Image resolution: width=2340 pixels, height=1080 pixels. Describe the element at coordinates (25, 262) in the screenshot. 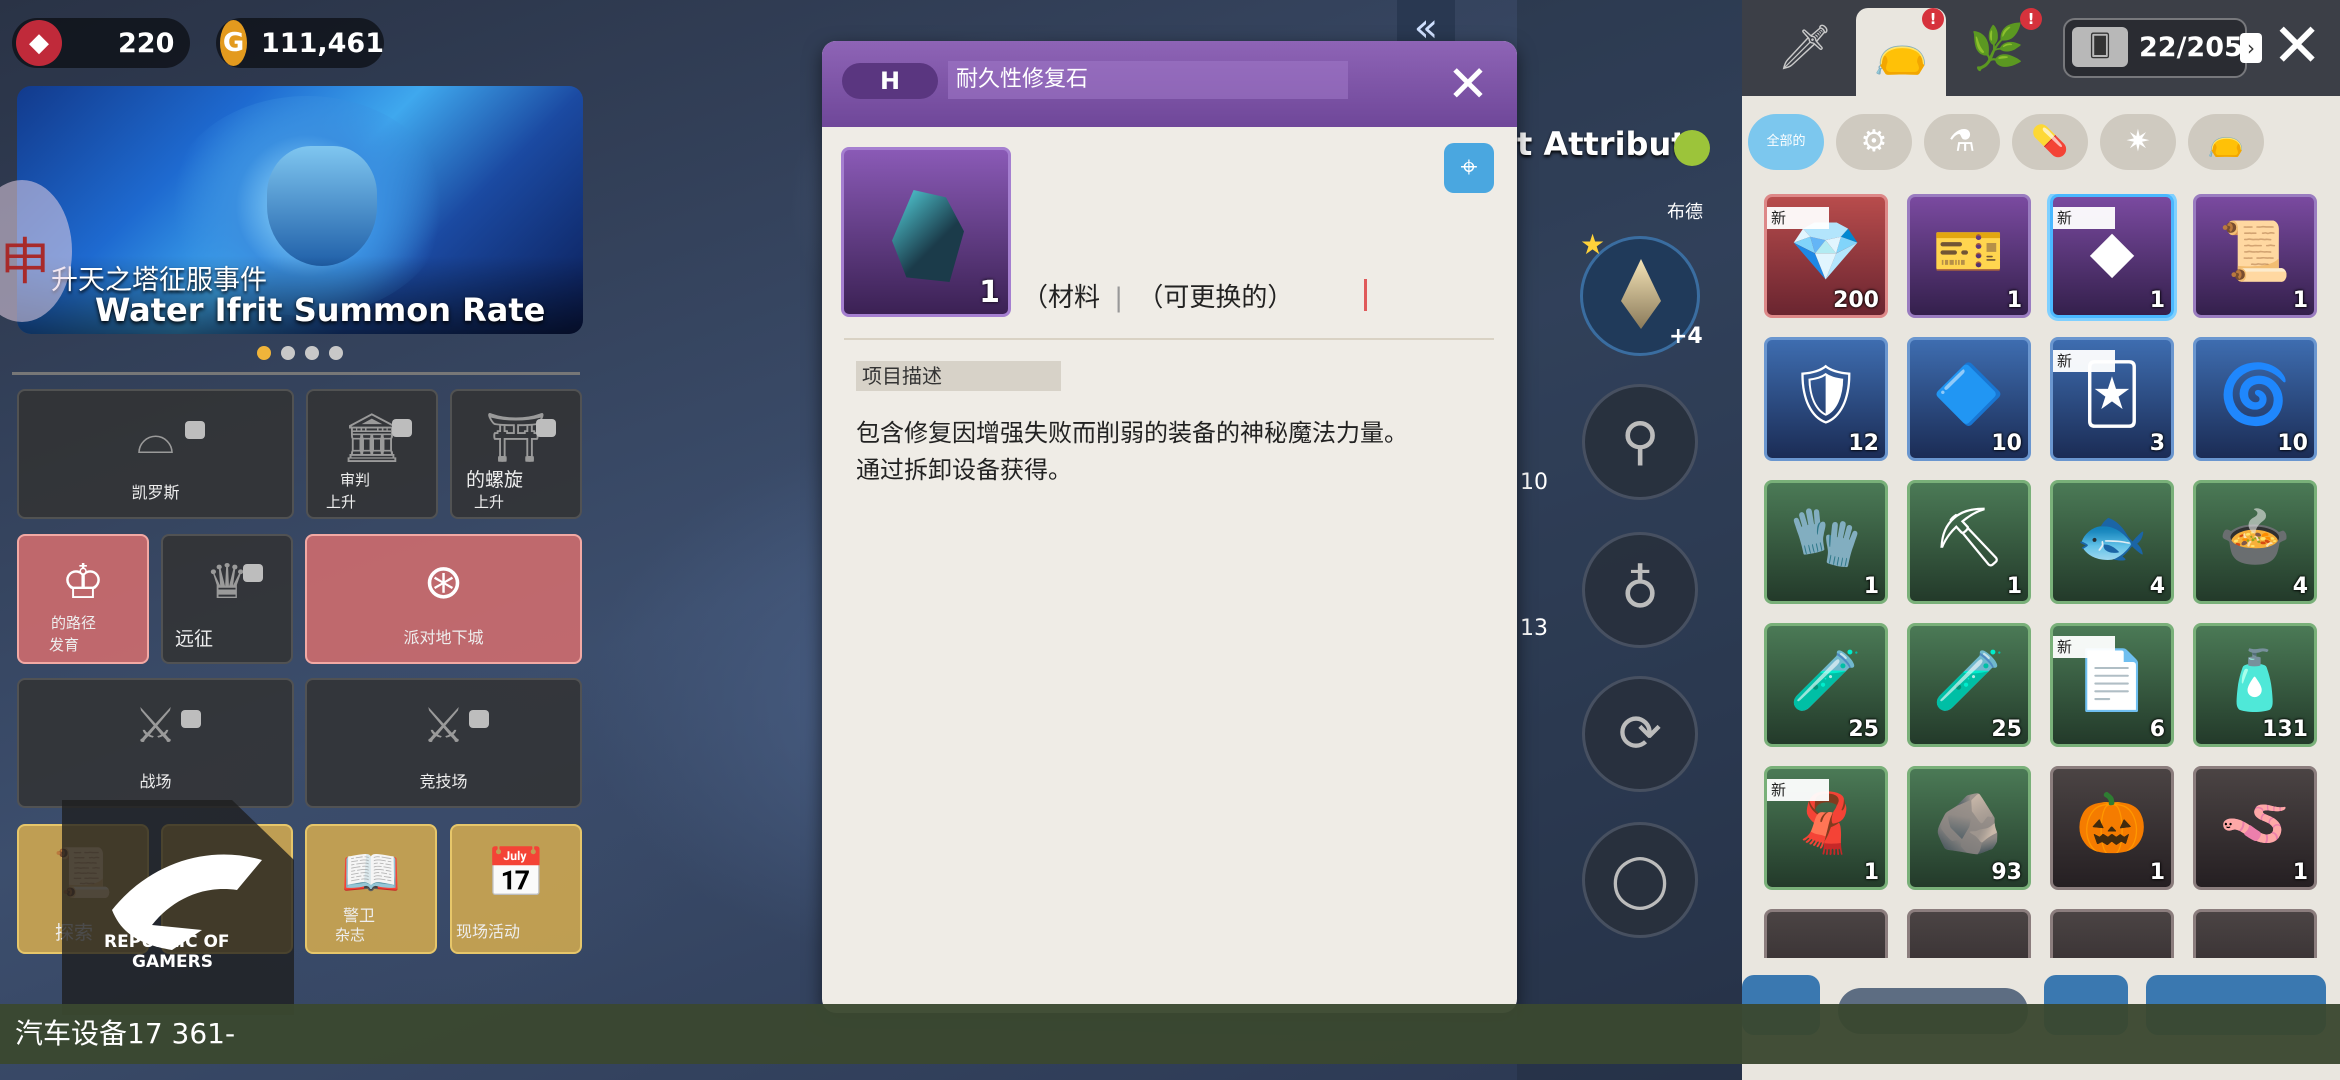

I see `side-tab-glyph: 申` at that location.